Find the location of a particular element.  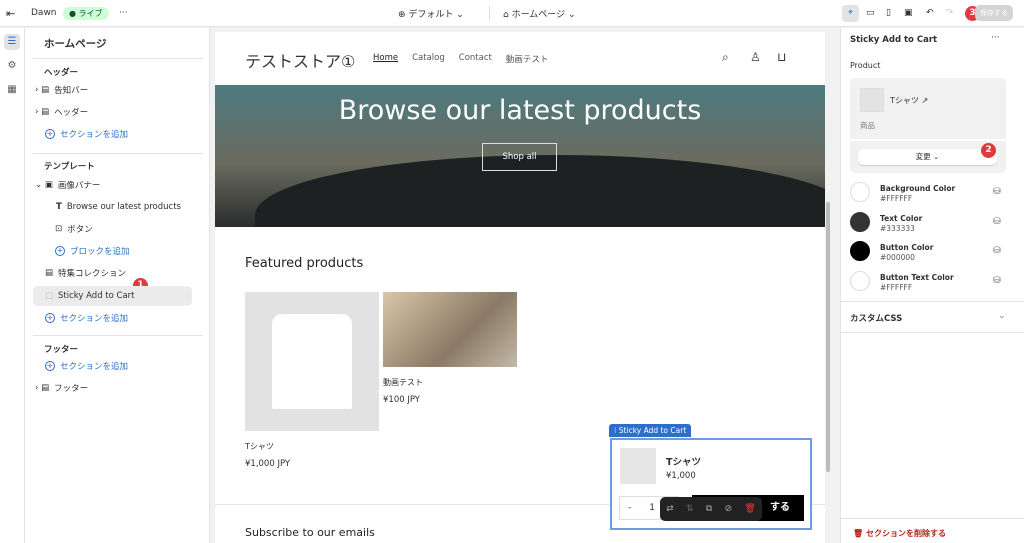

section-label: 告知バー is located at coordinates (71, 91).